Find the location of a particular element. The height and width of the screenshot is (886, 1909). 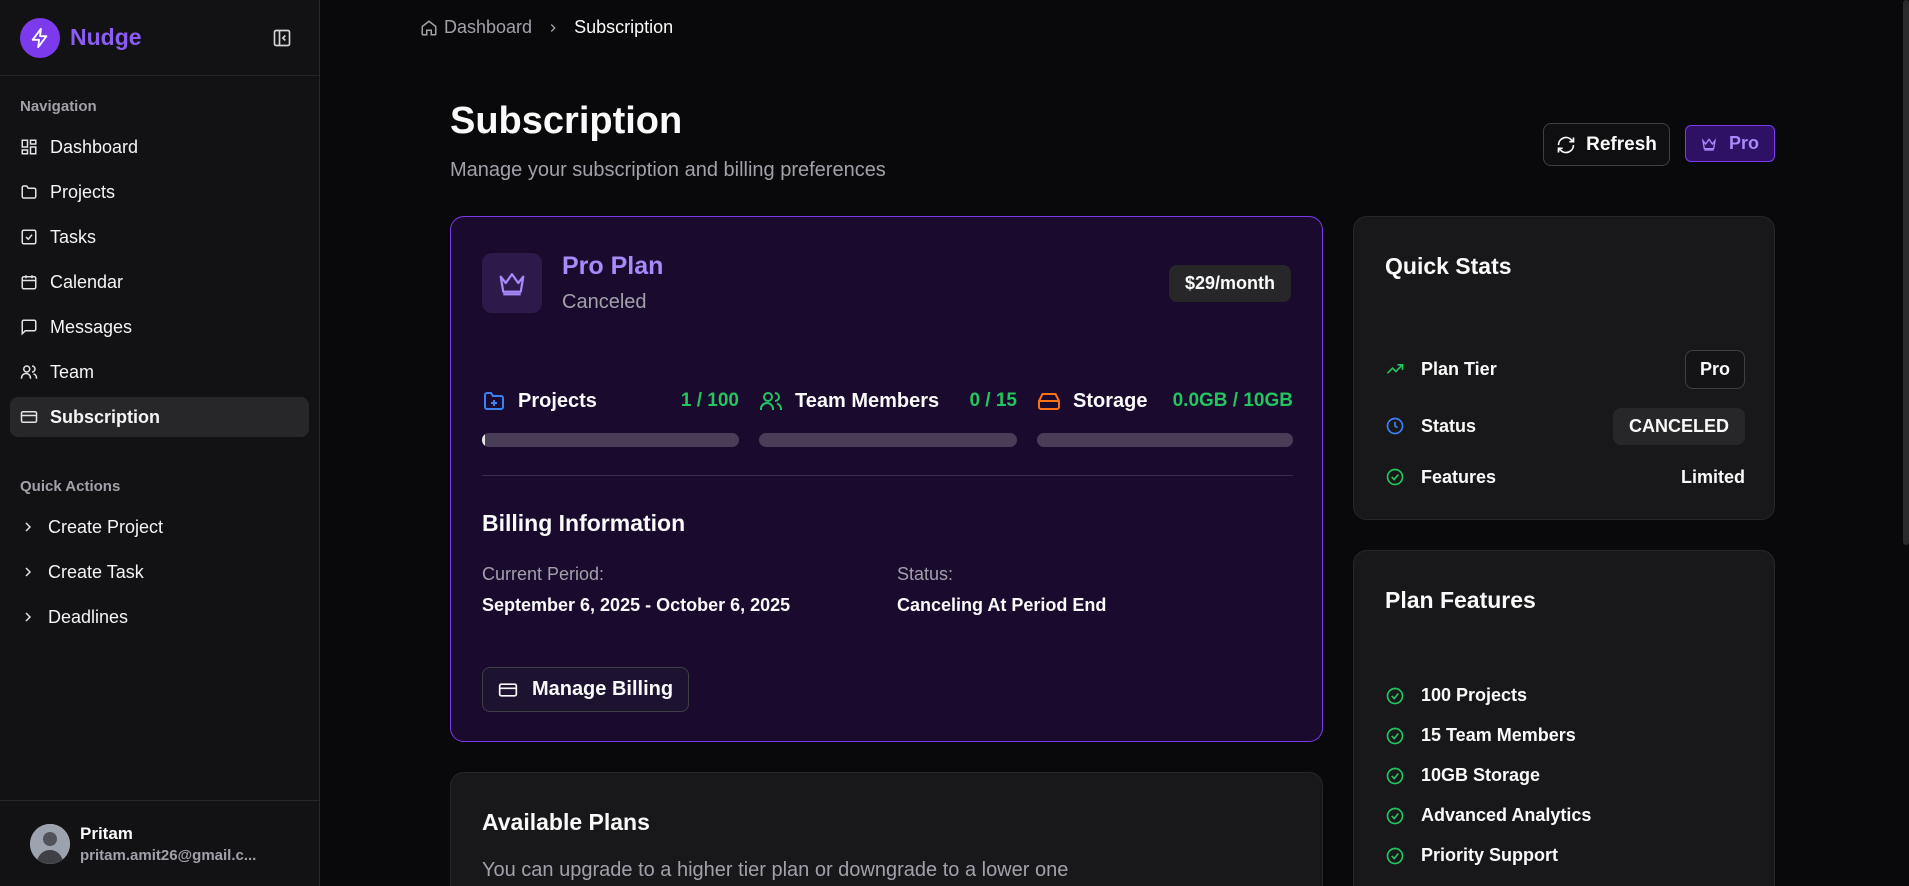

billing-status-label: Status: is located at coordinates (925, 574).